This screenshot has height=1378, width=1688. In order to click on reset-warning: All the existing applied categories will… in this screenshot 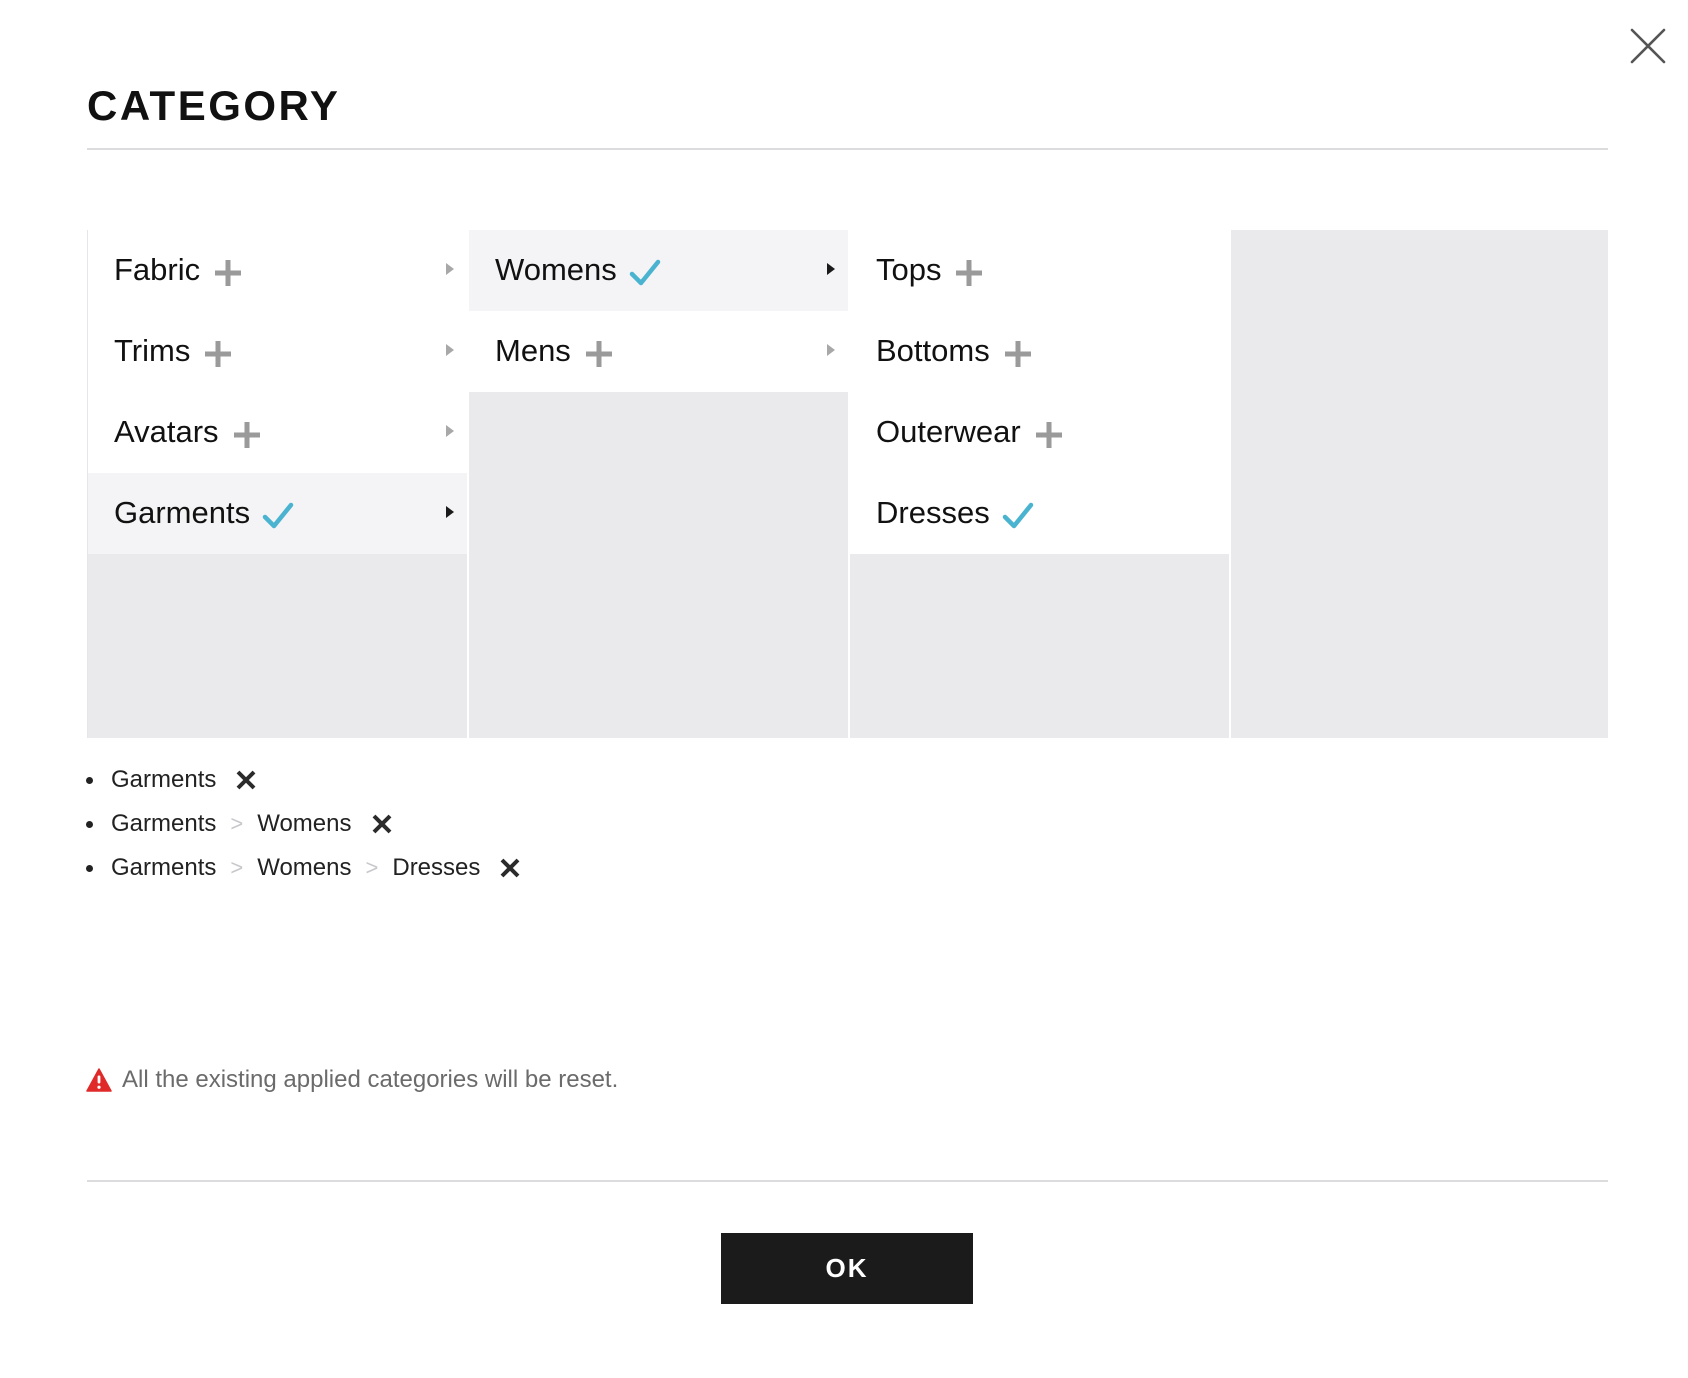, I will do `click(352, 1080)`.